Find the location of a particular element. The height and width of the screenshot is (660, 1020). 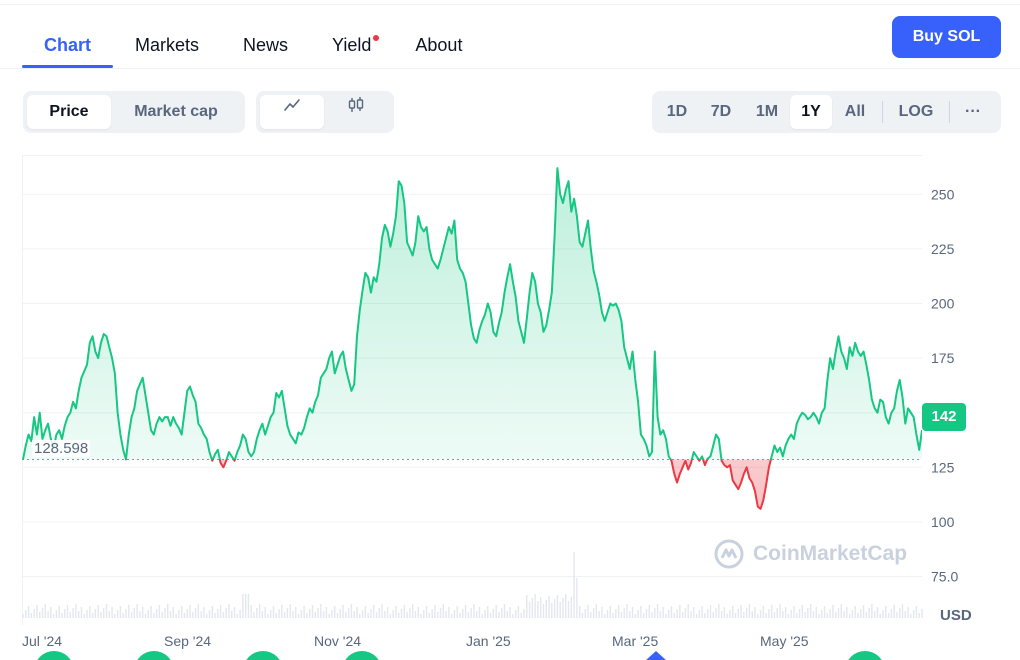

buy-sol-button: Buy SOL is located at coordinates (946, 37).